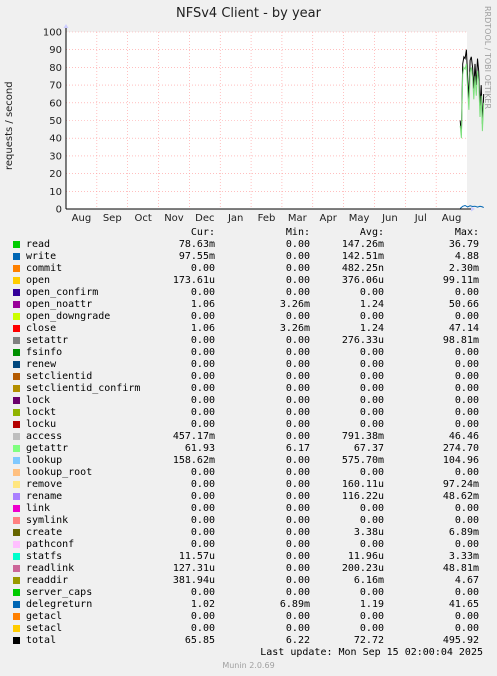 The height and width of the screenshot is (676, 497). What do you see at coordinates (297, 448) in the screenshot?
I see `legend-min: 6.17` at bounding box center [297, 448].